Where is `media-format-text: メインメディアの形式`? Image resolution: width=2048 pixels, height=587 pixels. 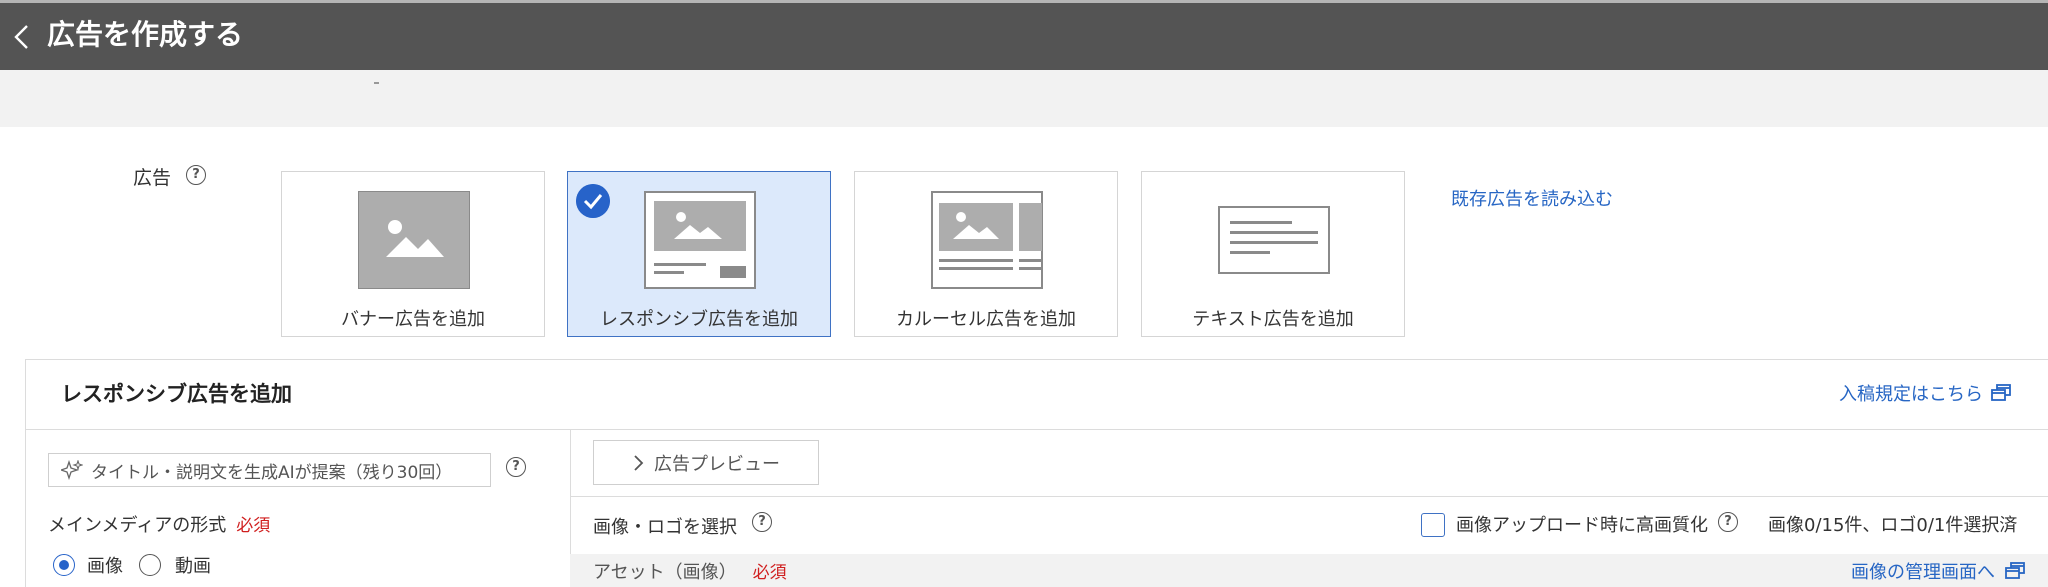 media-format-text: メインメディアの形式 is located at coordinates (137, 525).